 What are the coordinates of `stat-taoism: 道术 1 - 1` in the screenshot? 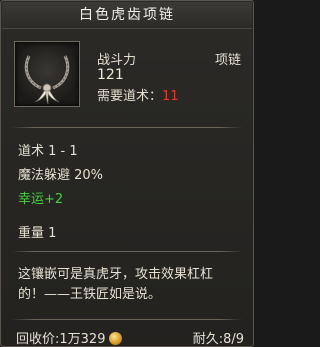 It's located at (48, 151).